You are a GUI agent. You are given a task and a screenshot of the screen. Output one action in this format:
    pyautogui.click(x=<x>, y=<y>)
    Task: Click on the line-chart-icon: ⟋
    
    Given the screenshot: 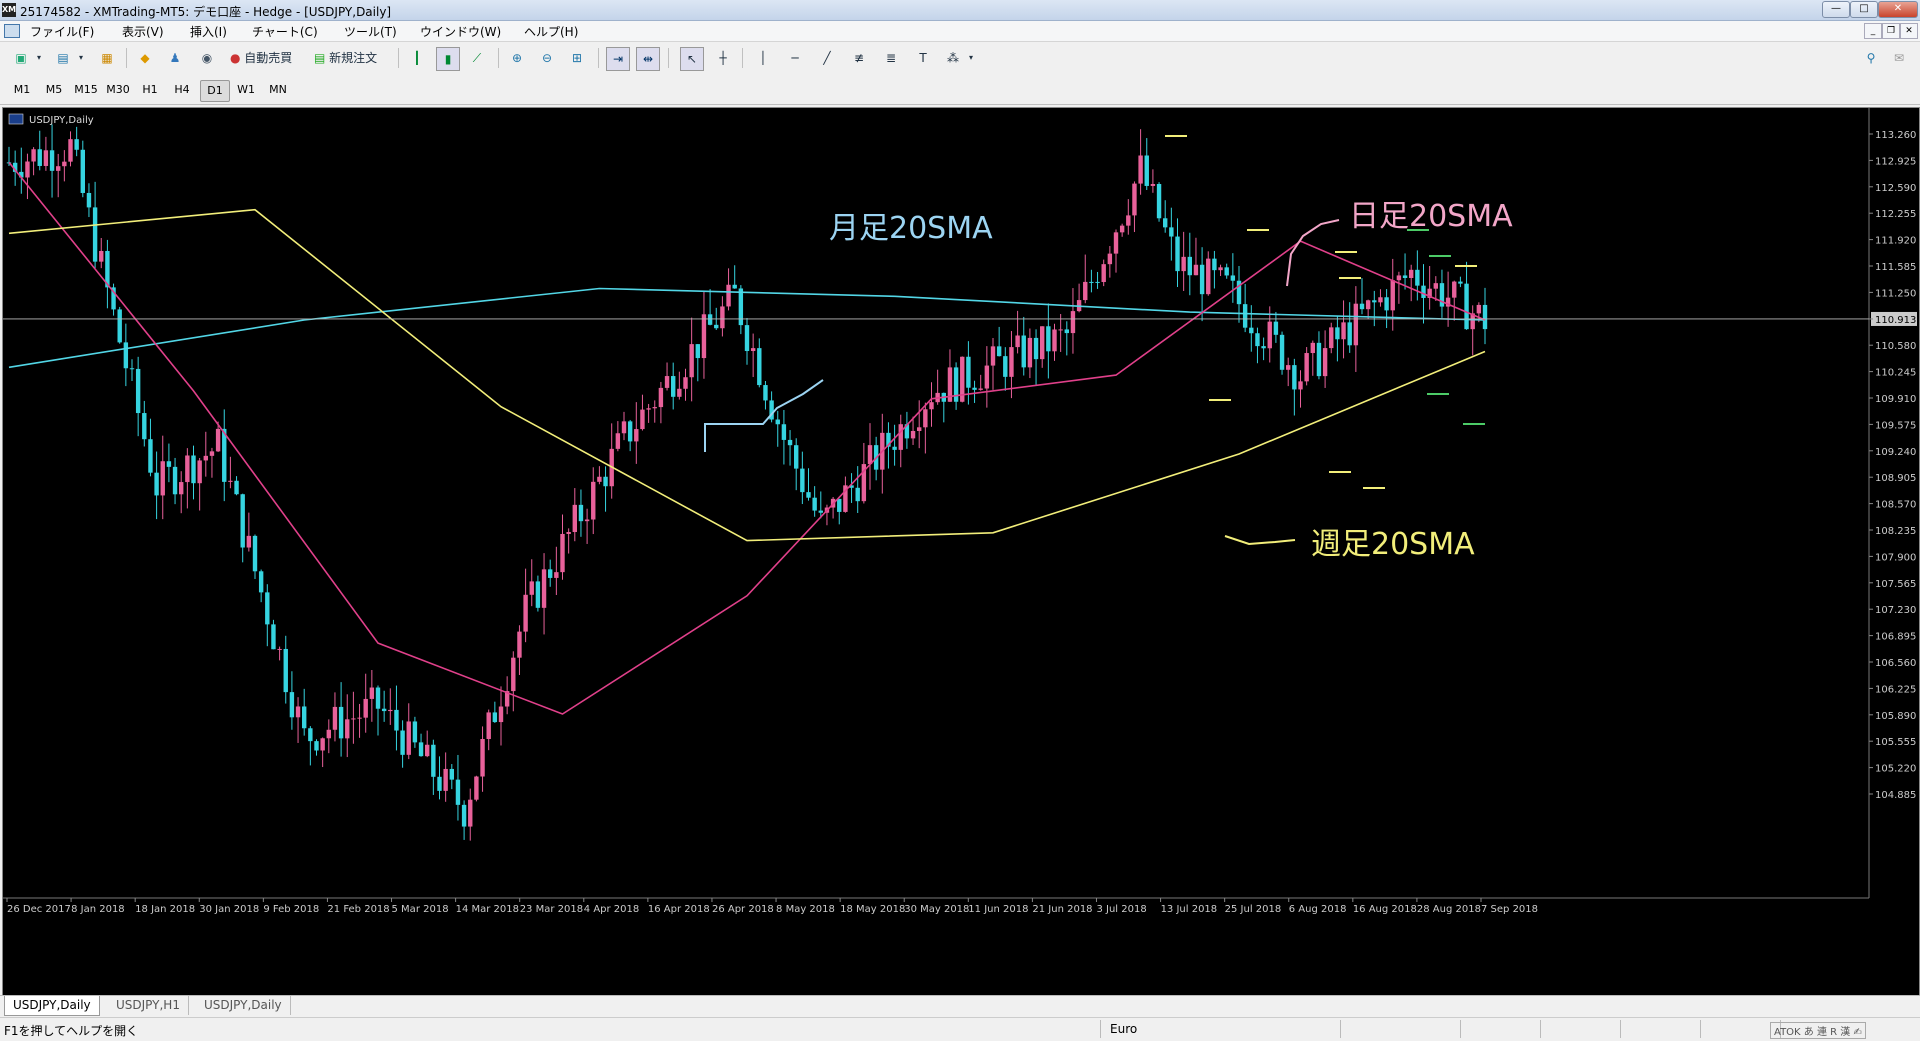 What is the action you would take?
    pyautogui.click(x=477, y=58)
    